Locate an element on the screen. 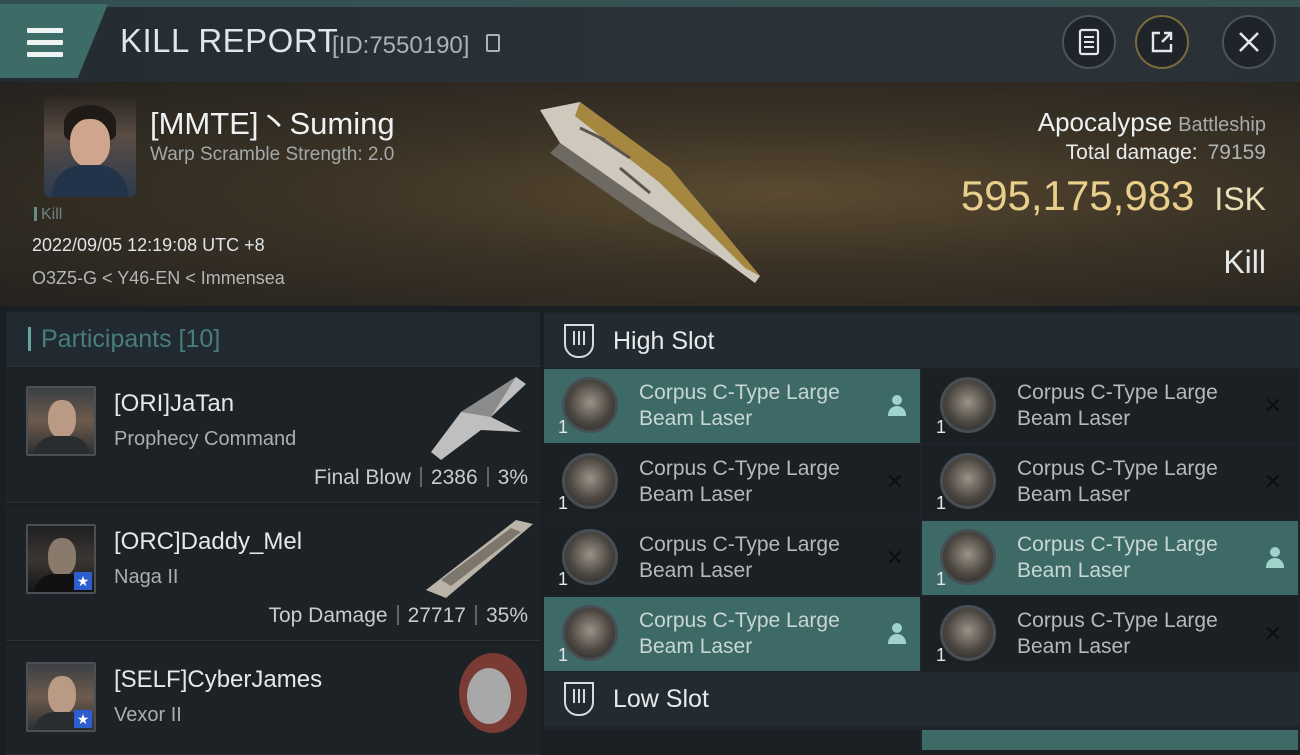  victim-name: [MMTE]丶Suming is located at coordinates (272, 120).